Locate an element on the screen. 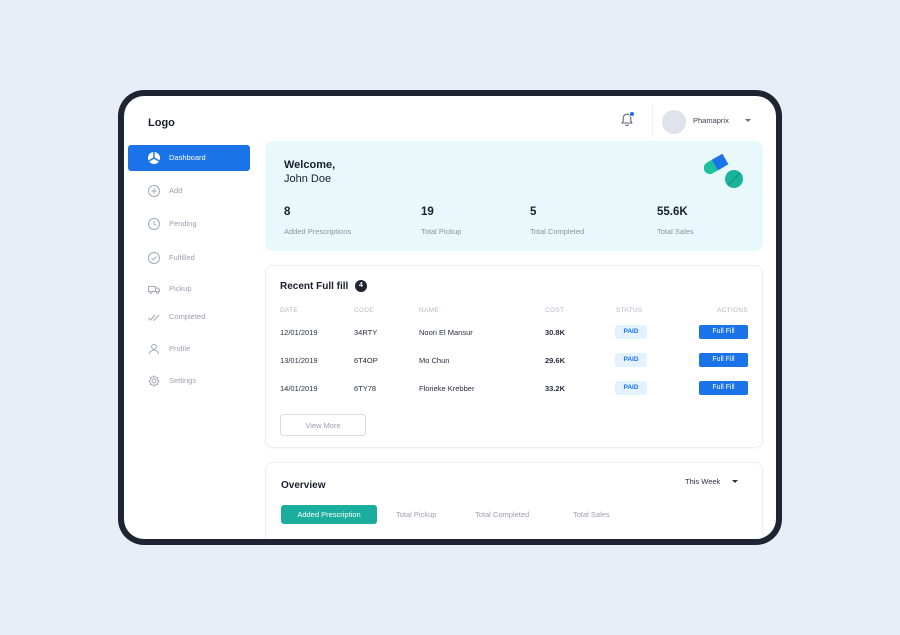 The height and width of the screenshot is (635, 900). sidebar-item-pending: Pending is located at coordinates (189, 224).